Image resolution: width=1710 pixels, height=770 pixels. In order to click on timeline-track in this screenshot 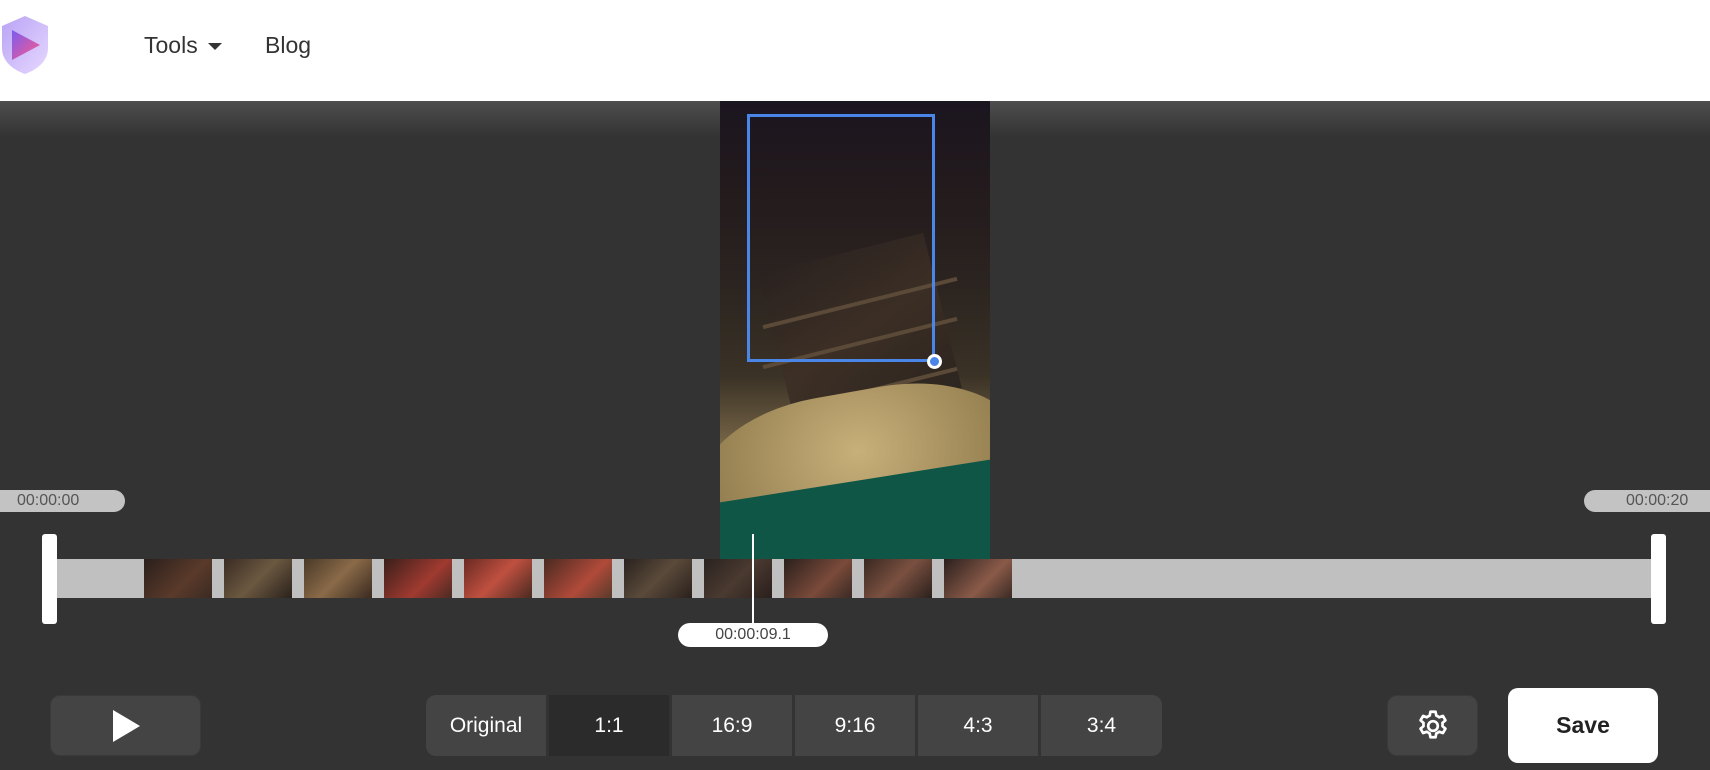, I will do `click(855, 578)`.